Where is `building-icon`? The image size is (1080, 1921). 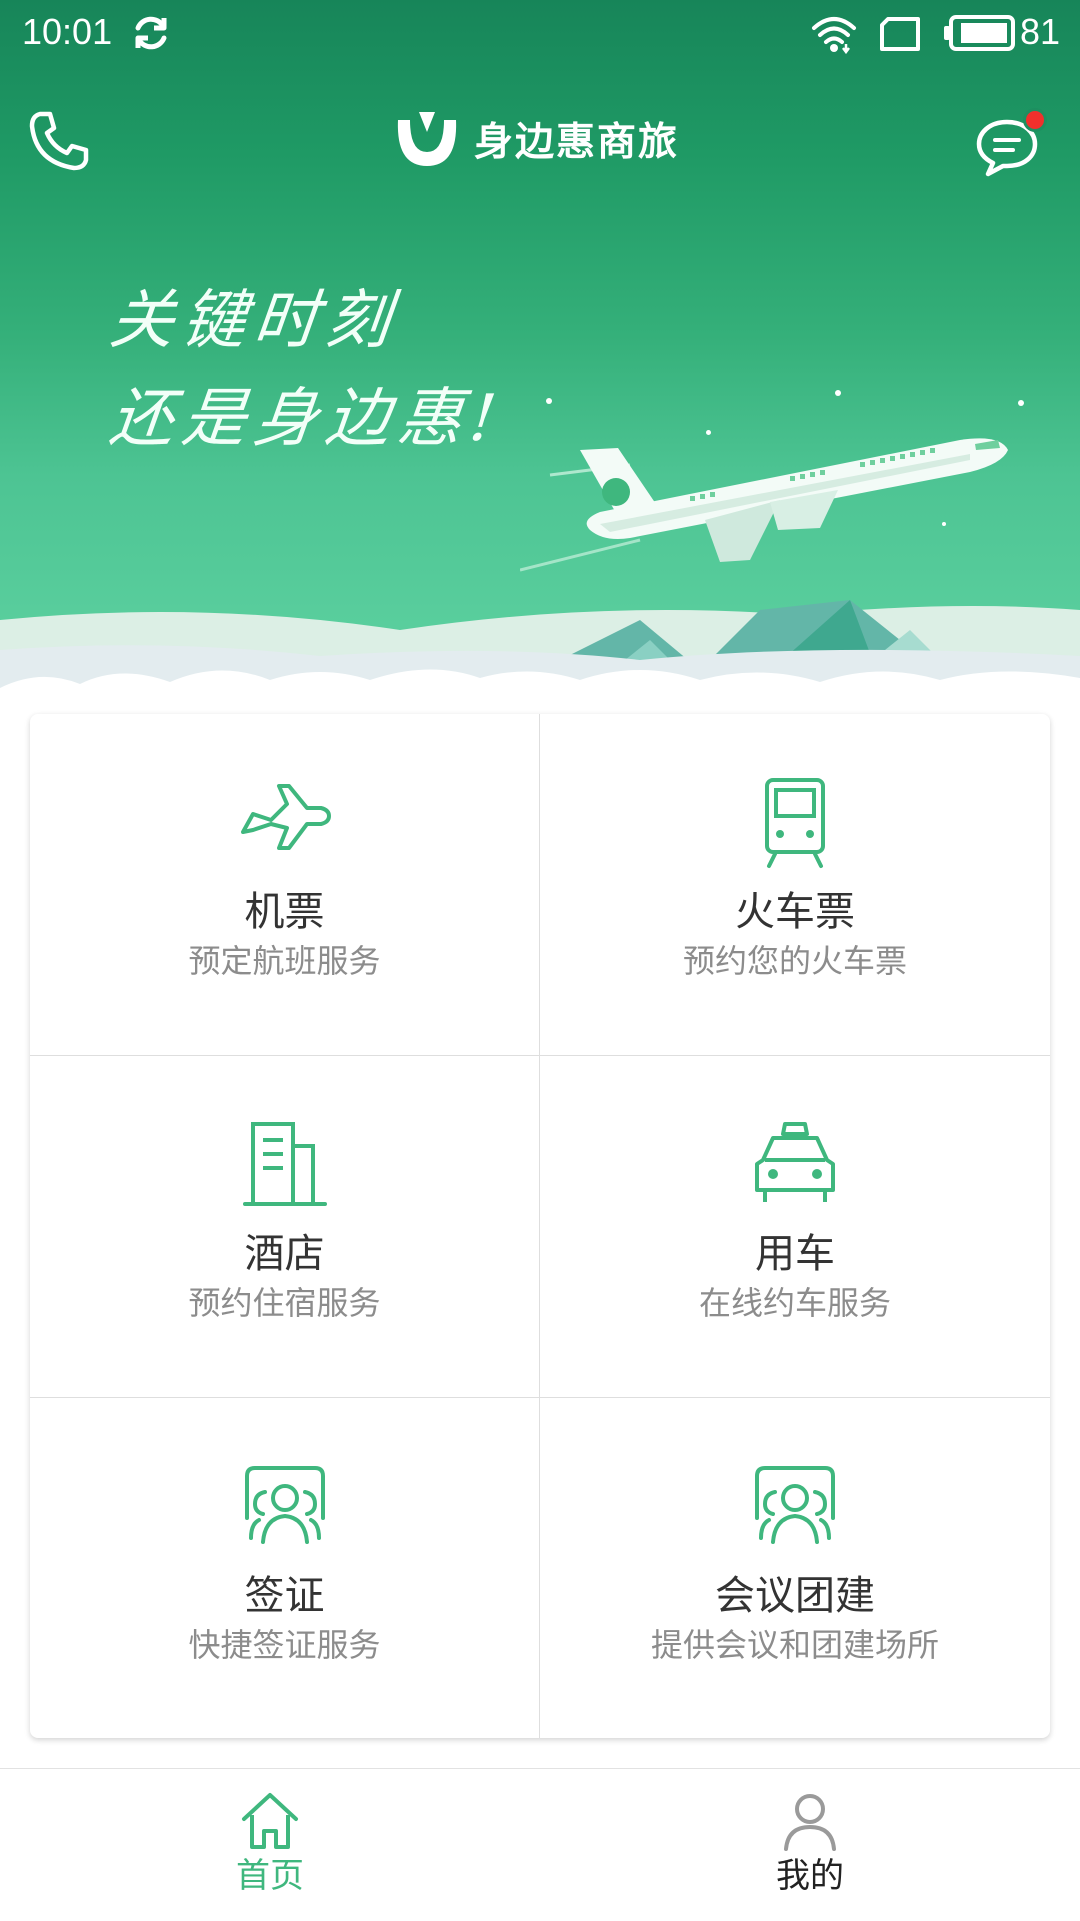
building-icon is located at coordinates (284, 1164).